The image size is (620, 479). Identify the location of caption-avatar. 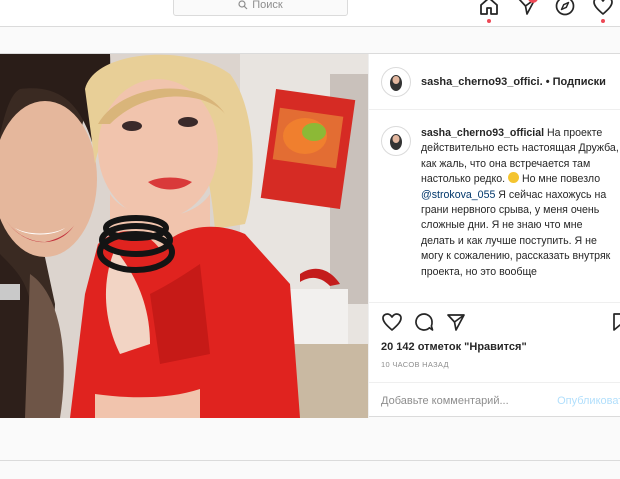
(396, 141).